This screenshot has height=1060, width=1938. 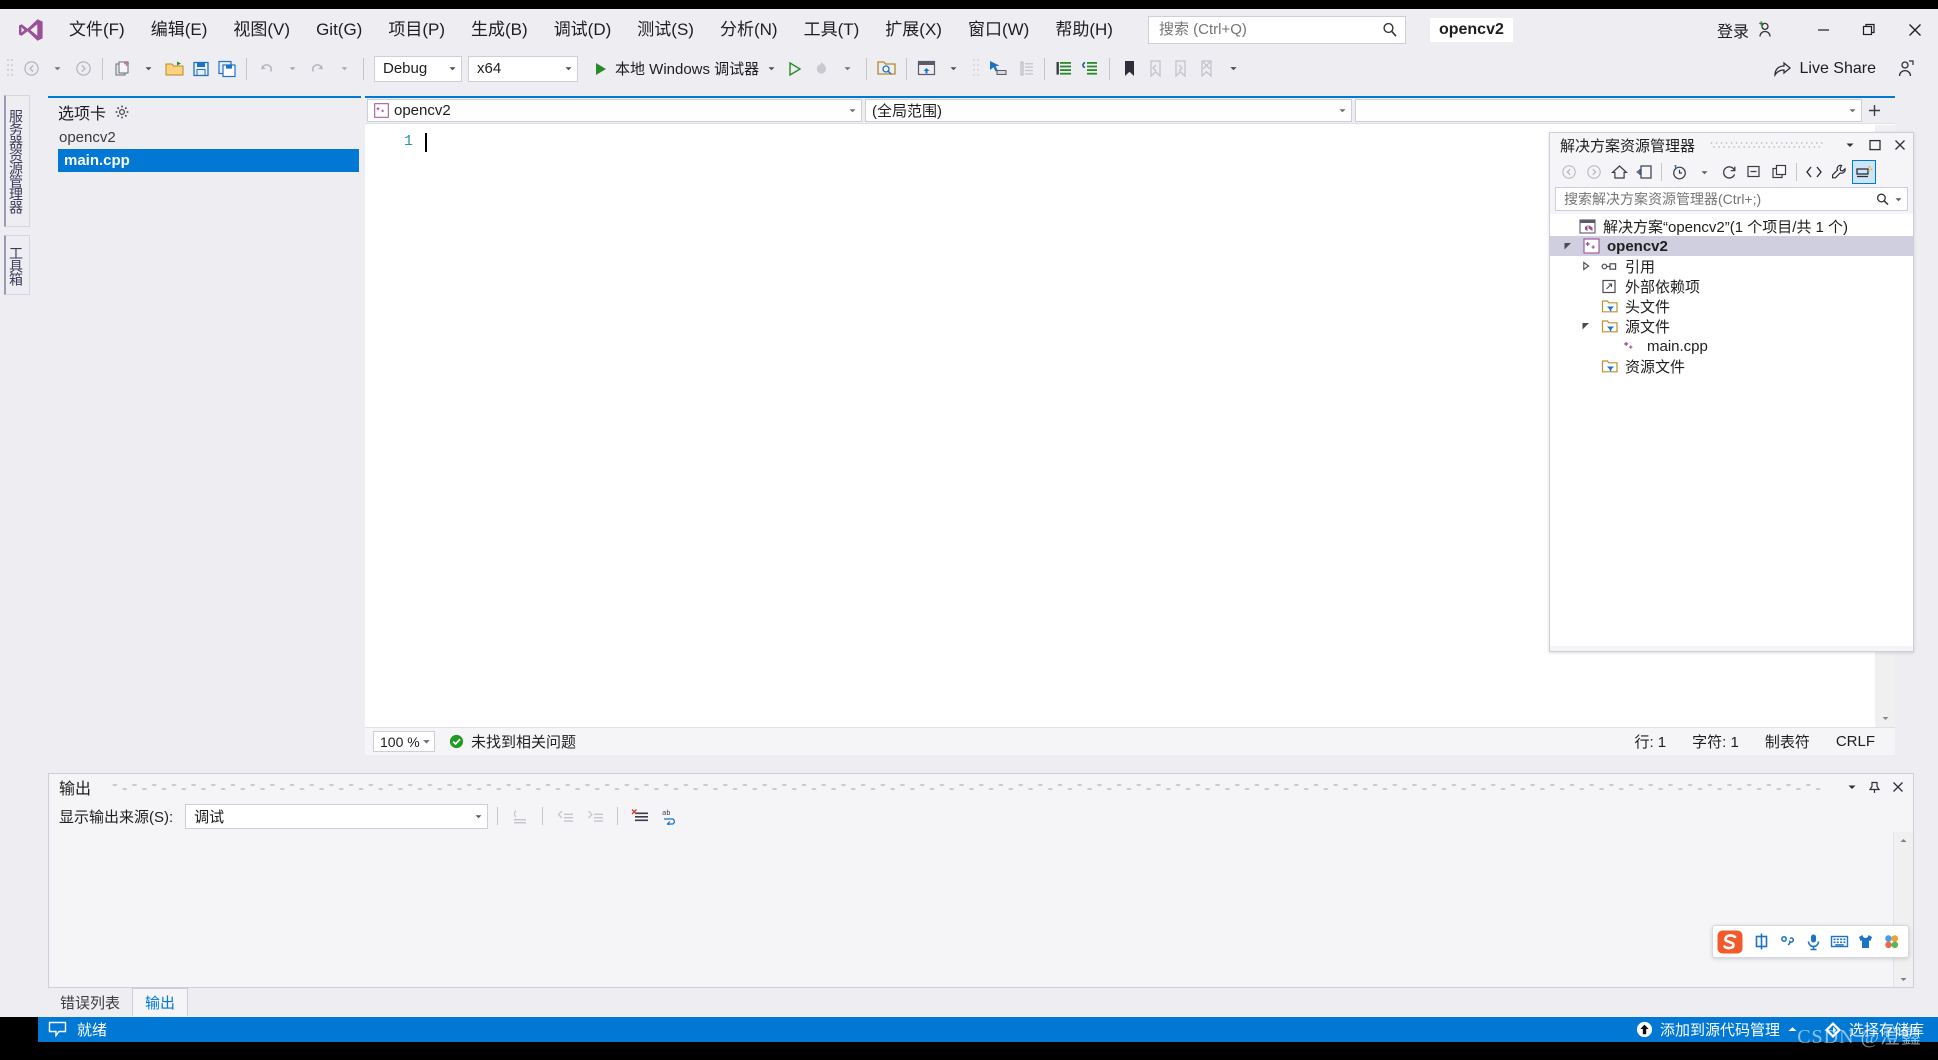 I want to click on step-into-specific-button, so click(x=998, y=69).